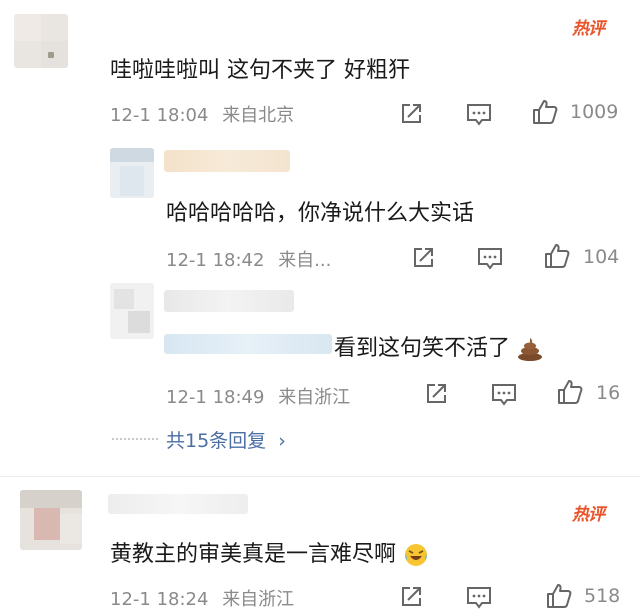 The height and width of the screenshot is (611, 640). Describe the element at coordinates (159, 115) in the screenshot. I see `comment-time: 12-1 18:04` at that location.